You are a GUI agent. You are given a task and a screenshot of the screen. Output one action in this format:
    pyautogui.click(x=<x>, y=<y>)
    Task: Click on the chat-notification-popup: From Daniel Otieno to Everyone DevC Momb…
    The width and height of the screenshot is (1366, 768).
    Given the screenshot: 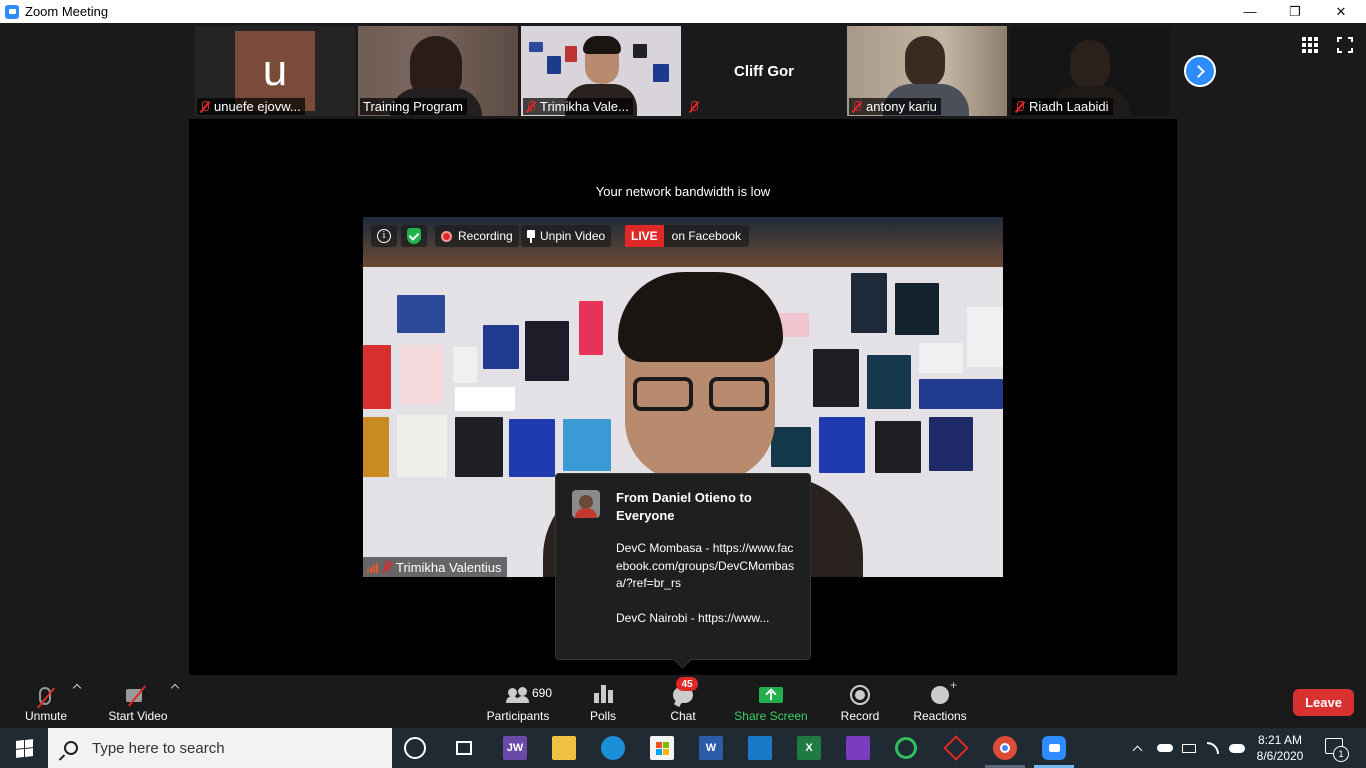 What is the action you would take?
    pyautogui.click(x=683, y=566)
    